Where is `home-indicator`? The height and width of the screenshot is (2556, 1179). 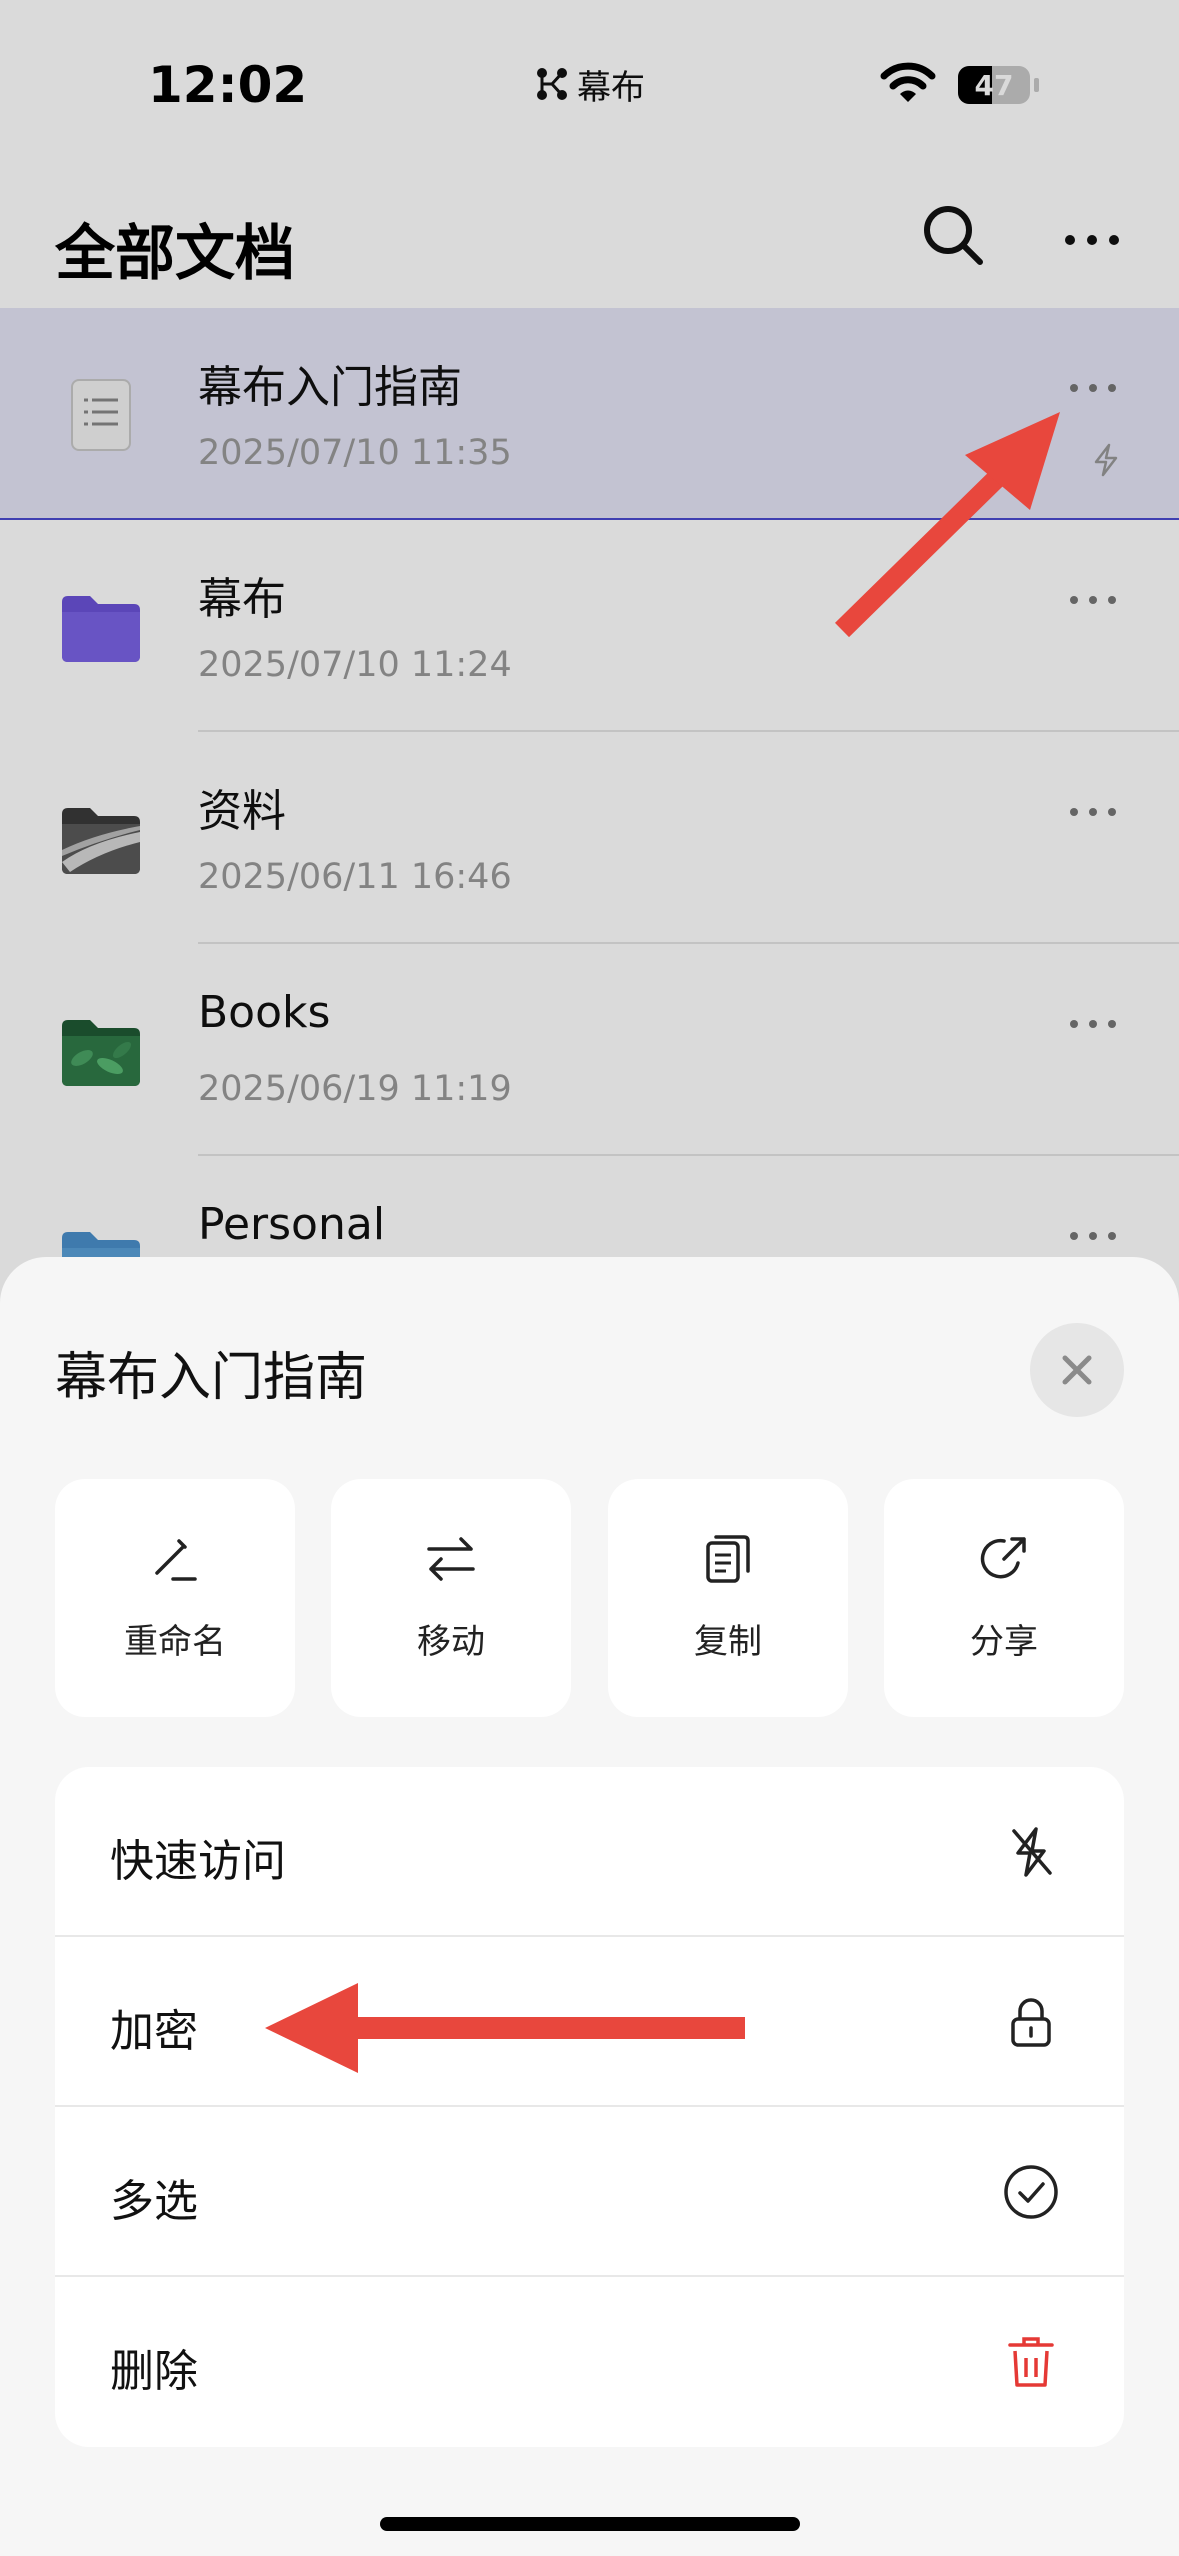 home-indicator is located at coordinates (590, 2524).